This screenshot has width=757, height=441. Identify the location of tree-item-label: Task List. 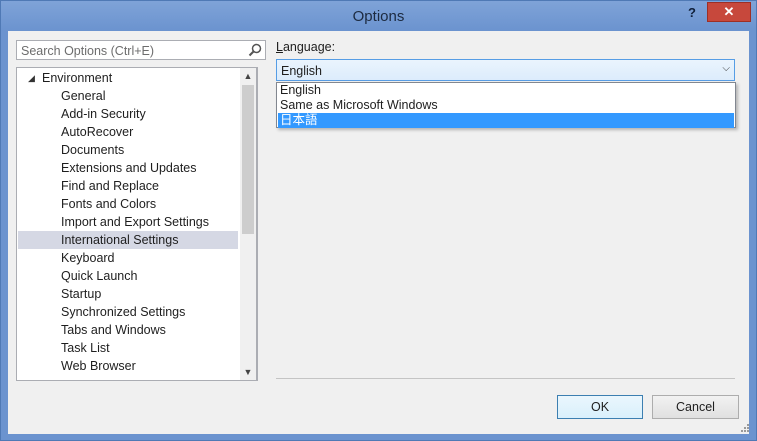
(85, 348).